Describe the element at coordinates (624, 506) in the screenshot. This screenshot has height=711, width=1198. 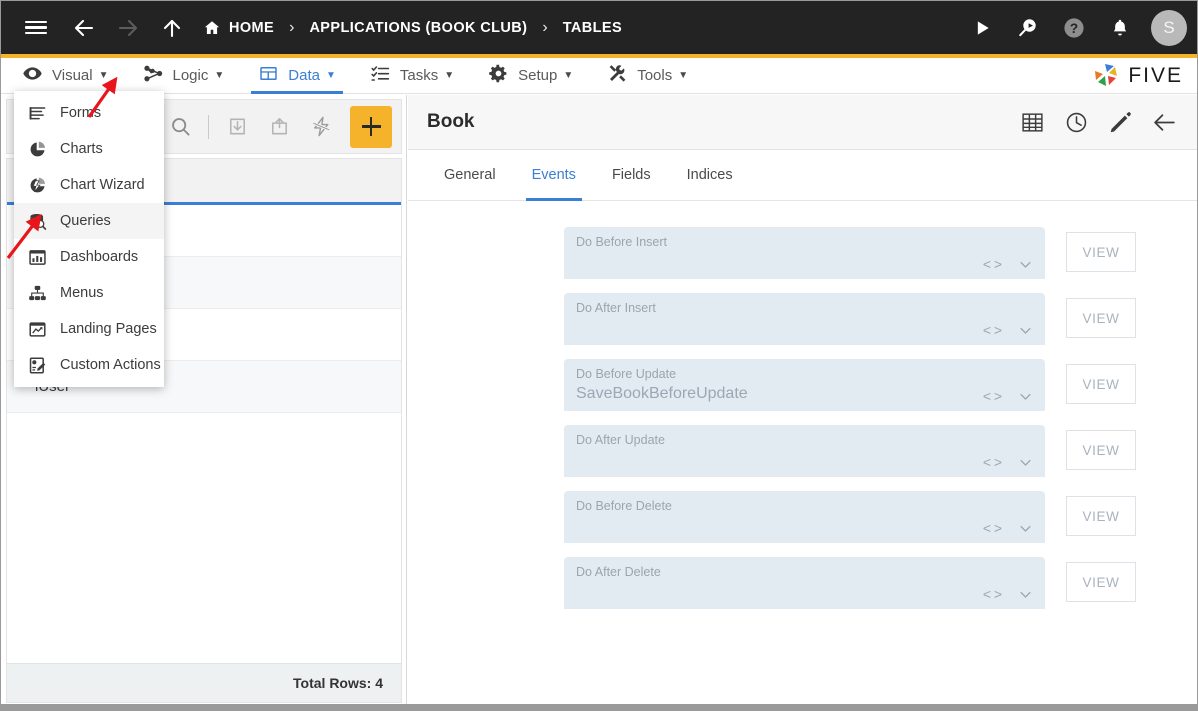
I see `event-field-label: Do Before Delete` at that location.